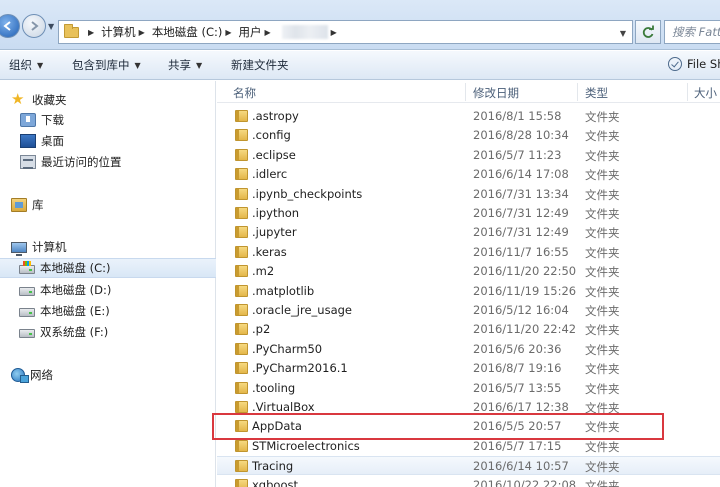 This screenshot has width=720, height=487. Describe the element at coordinates (521, 232) in the screenshot. I see `file-date: 2016/7/31 12:49` at that location.